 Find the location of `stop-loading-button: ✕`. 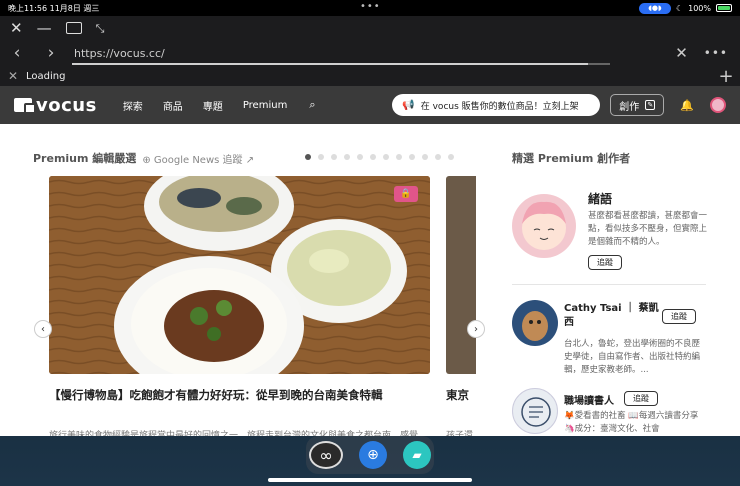

stop-loading-button: ✕ is located at coordinates (681, 53).